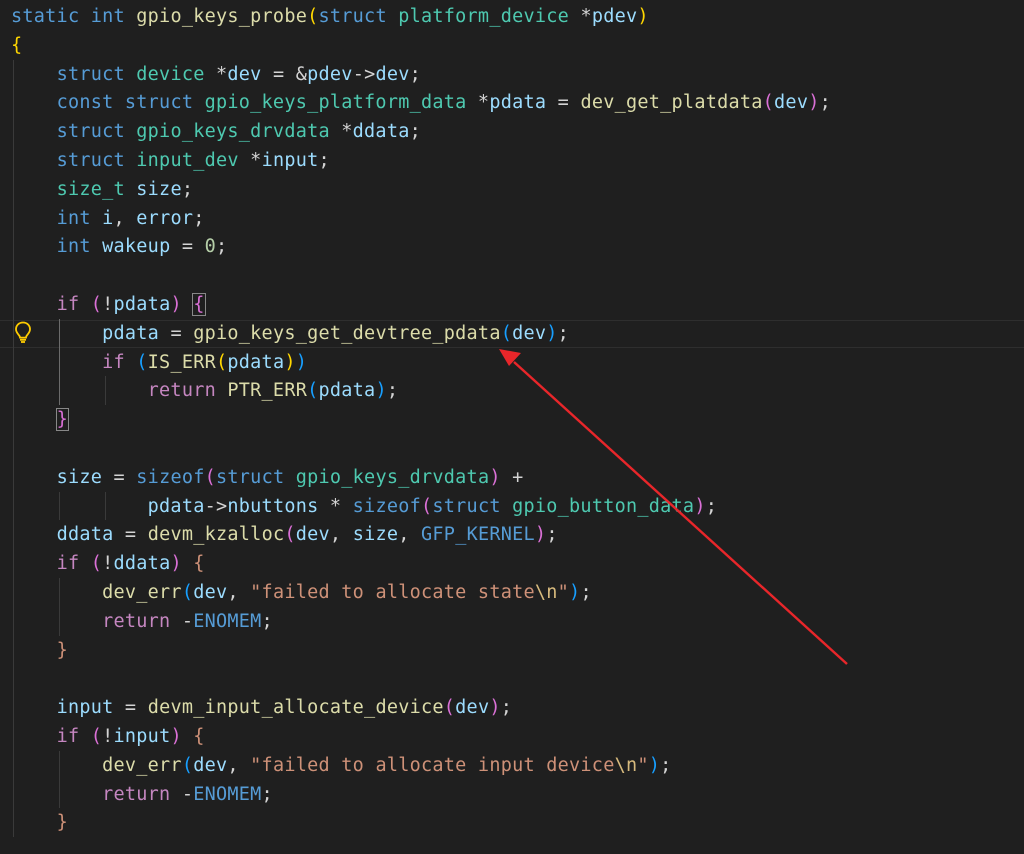 This screenshot has width=1024, height=854. Describe the element at coordinates (222, 16) in the screenshot. I see `code-token: gpio_keys_probe` at that location.